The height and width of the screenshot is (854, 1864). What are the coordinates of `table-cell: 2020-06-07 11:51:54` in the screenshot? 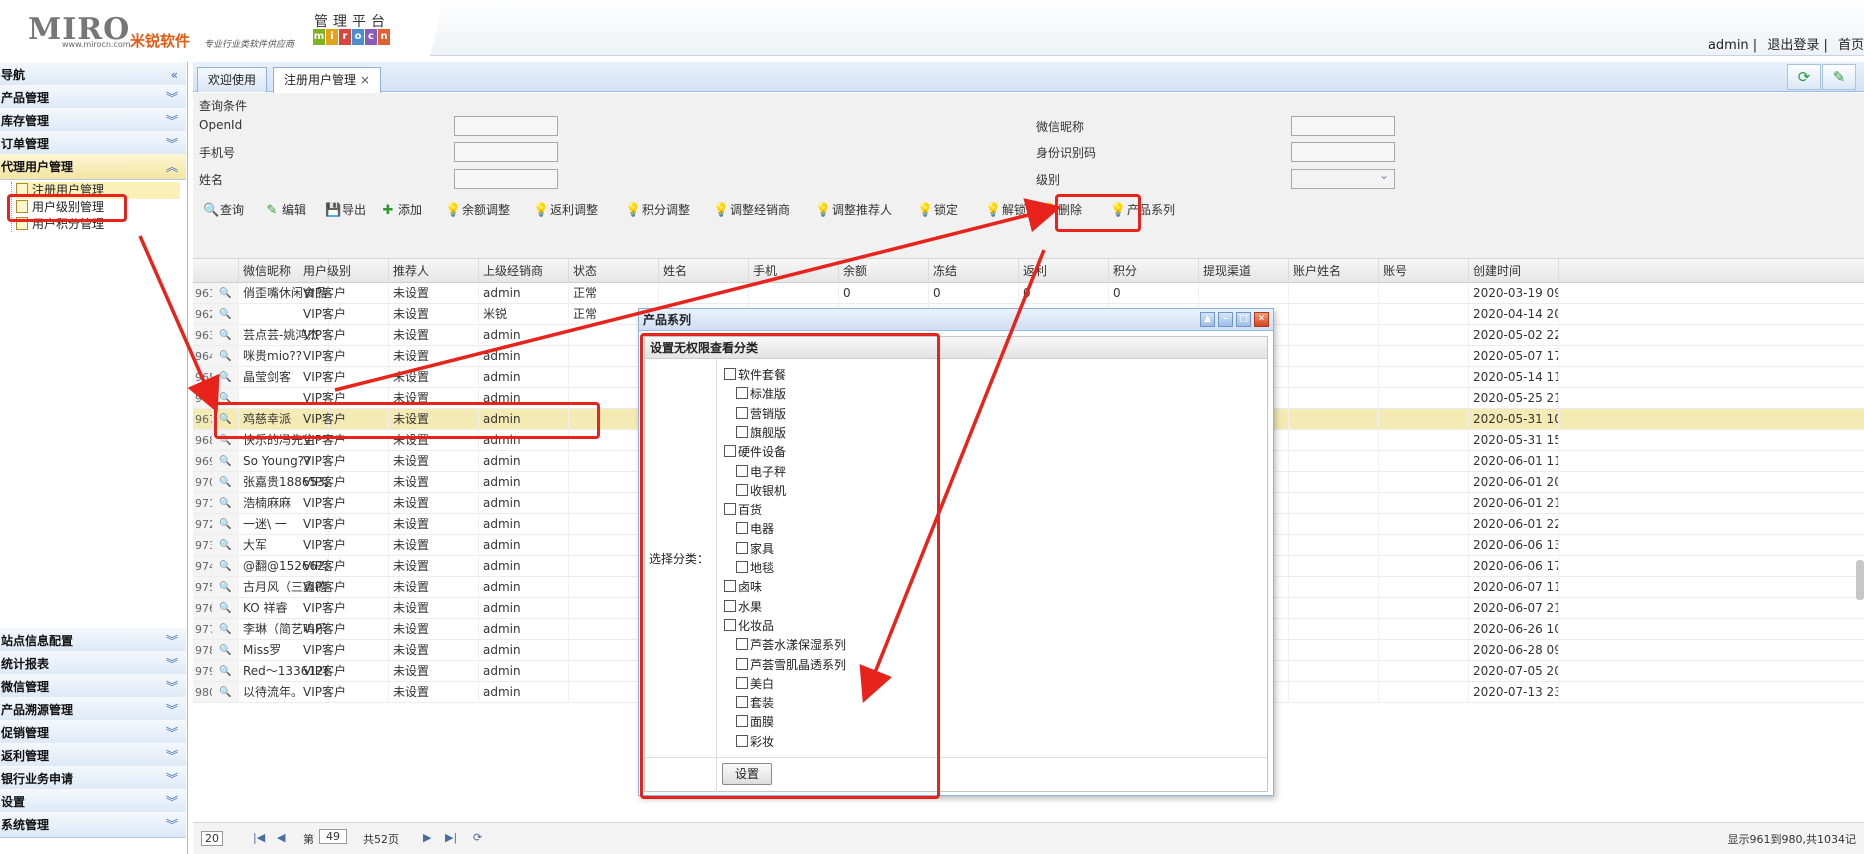 It's located at (1514, 587).